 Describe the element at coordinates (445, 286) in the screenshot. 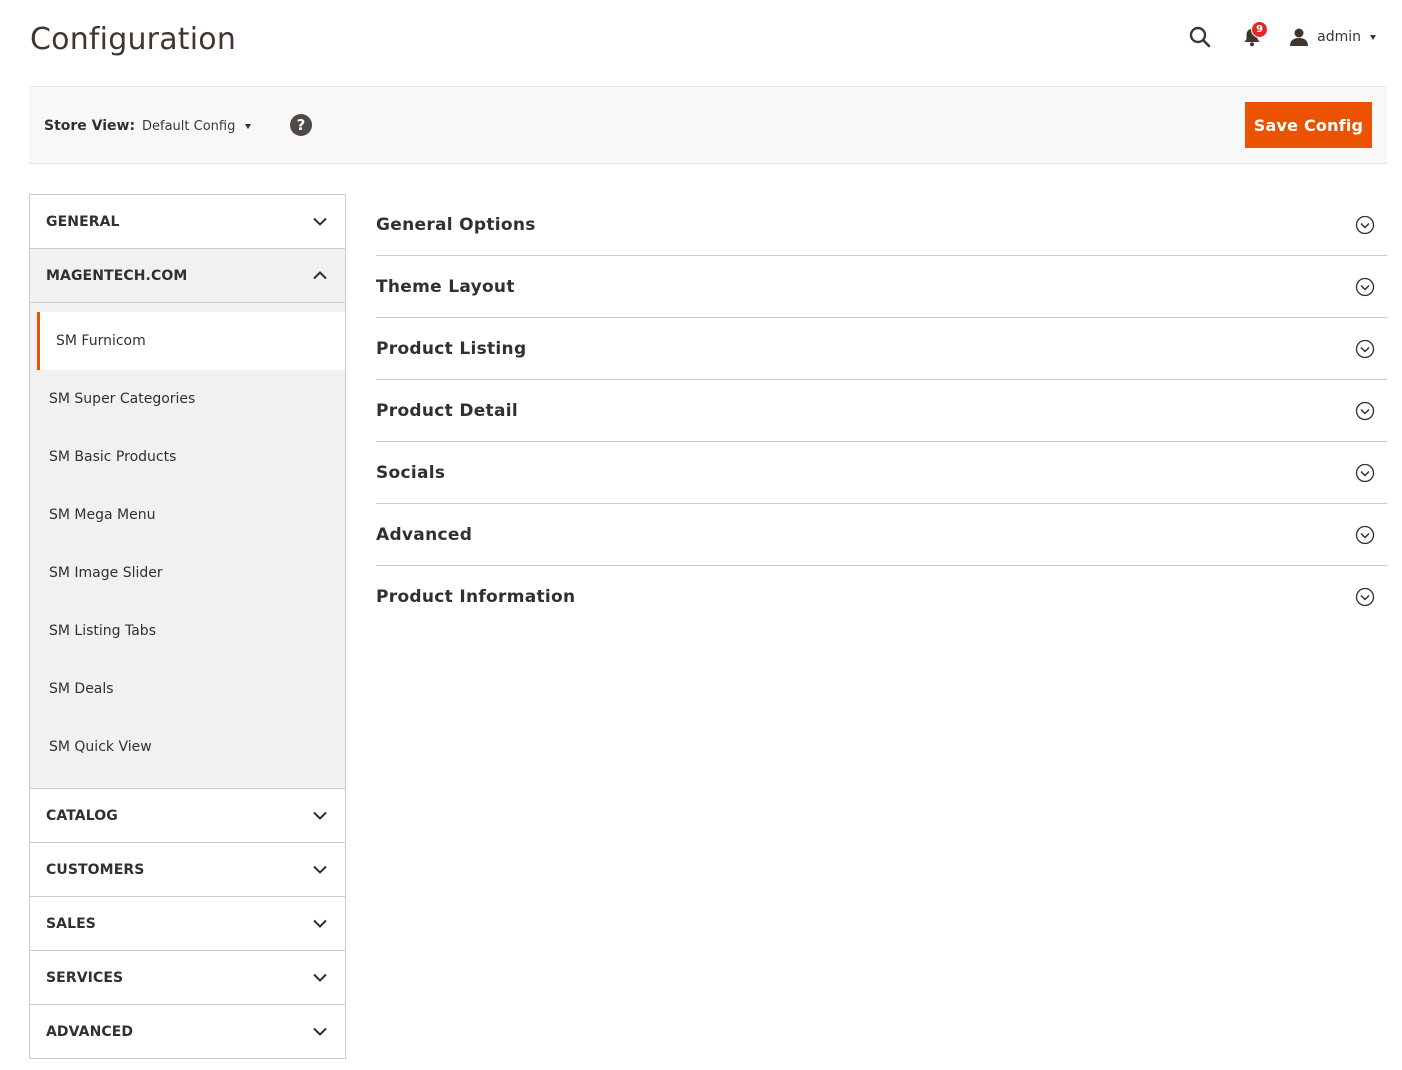

I see `section-title: Theme Layout` at that location.